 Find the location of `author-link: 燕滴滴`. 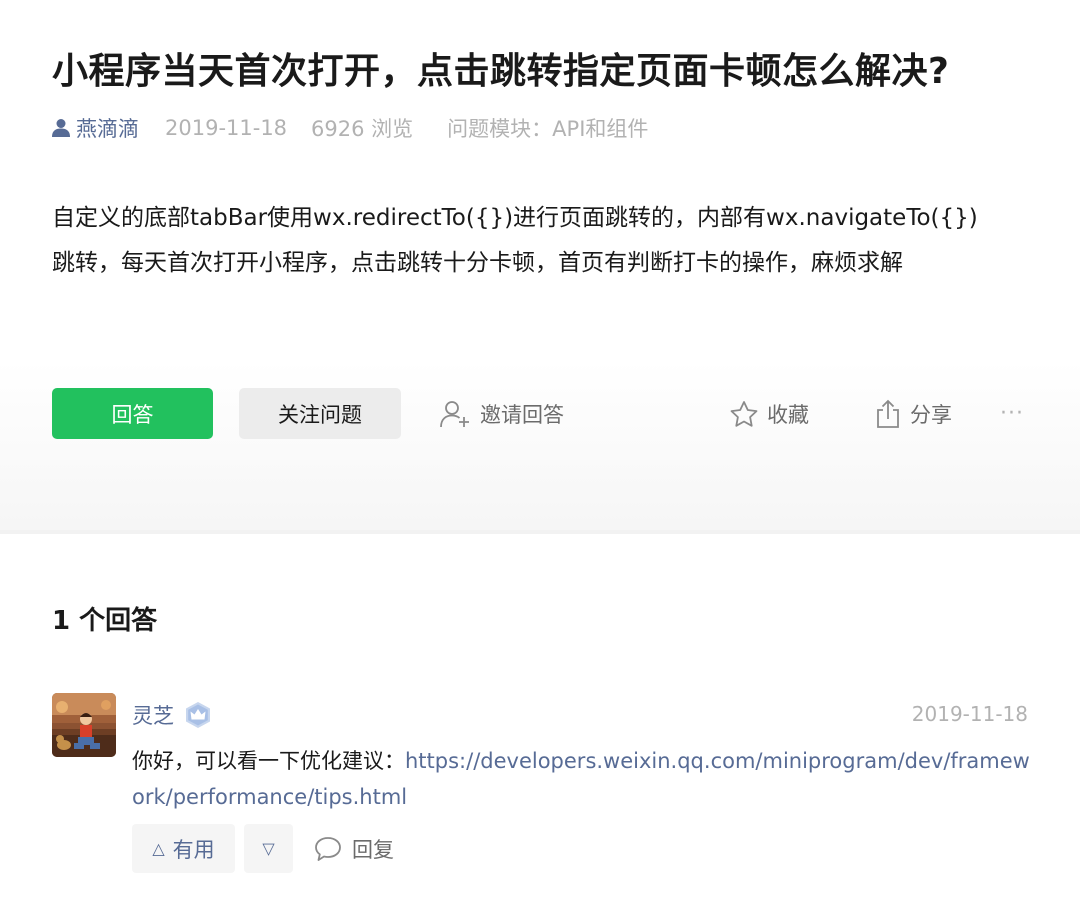

author-link: 燕滴滴 is located at coordinates (95, 128).